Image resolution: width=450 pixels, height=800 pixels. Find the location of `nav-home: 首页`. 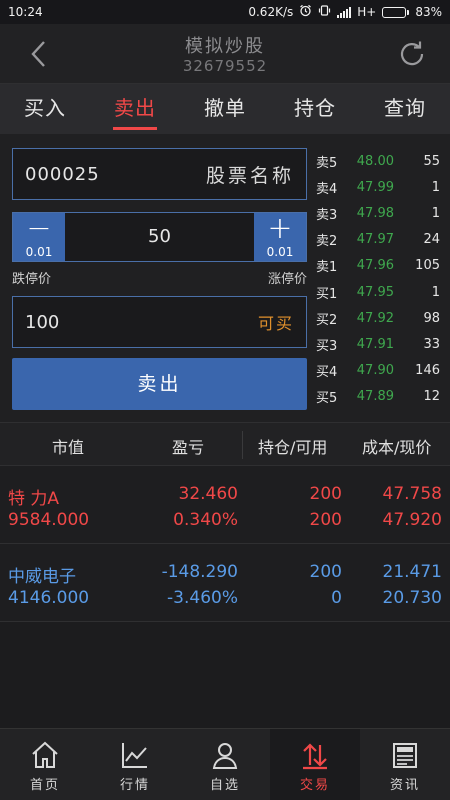

nav-home: 首页 is located at coordinates (45, 764).